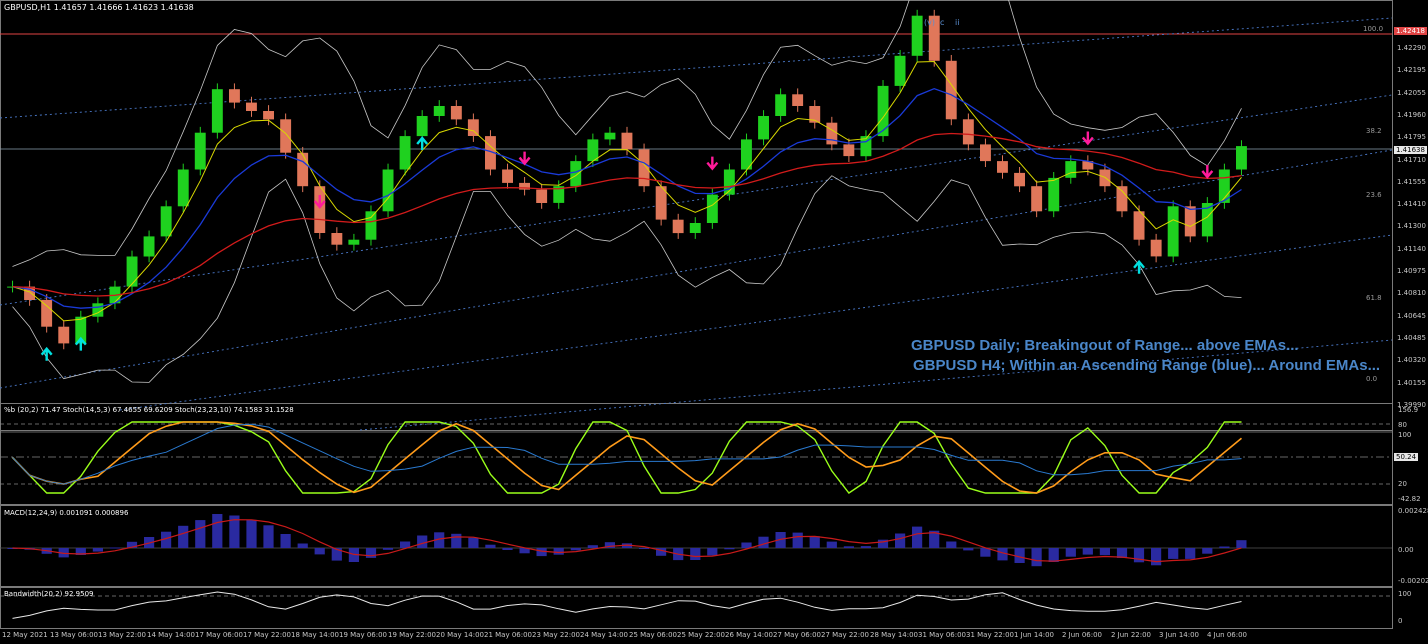 This screenshot has height=644, width=1428. I want to click on wave-label-v: (v), so click(929, 22).